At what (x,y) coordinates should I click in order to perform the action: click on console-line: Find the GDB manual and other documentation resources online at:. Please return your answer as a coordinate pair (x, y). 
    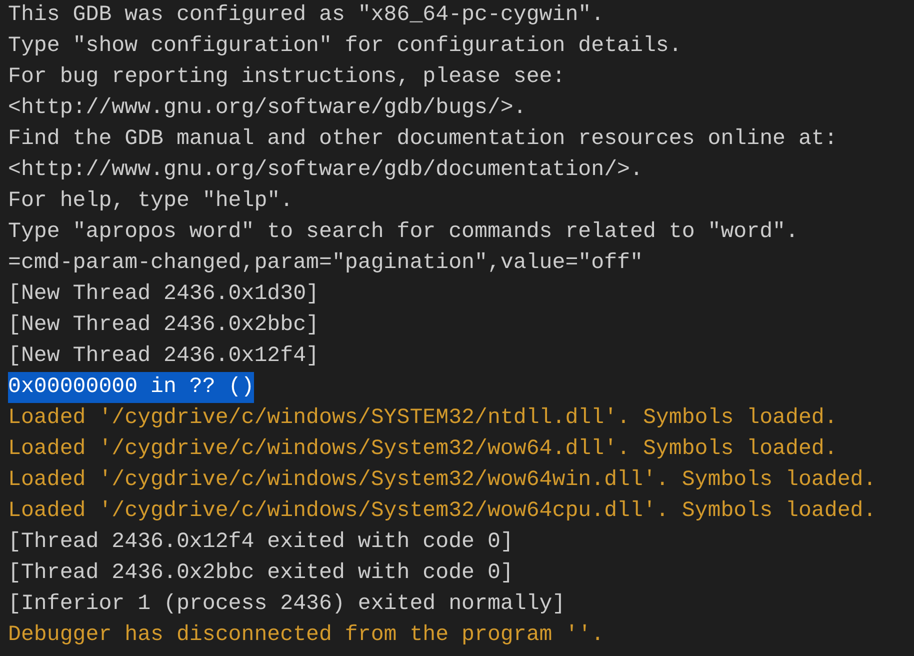
    Looking at the image, I should click on (423, 139).